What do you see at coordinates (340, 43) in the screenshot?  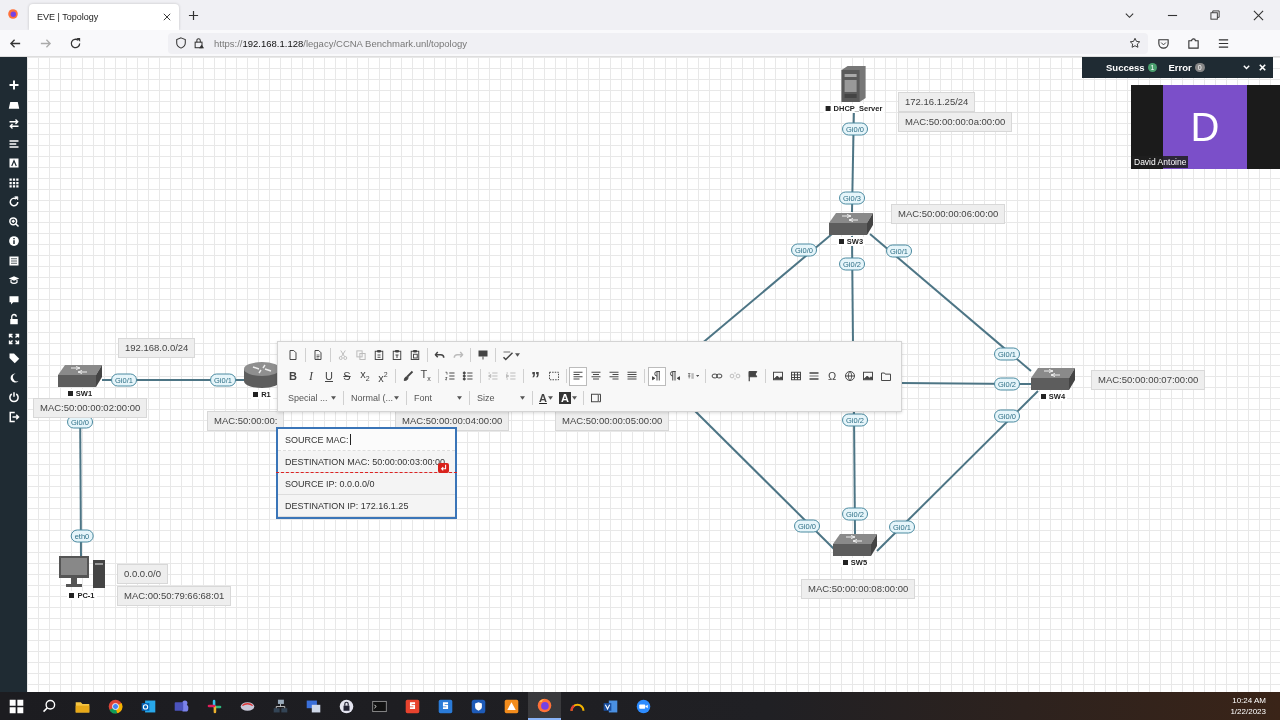 I see `url-text: https://192.168.1.128/legacy/CCNA Benchmark.unl/topology` at bounding box center [340, 43].